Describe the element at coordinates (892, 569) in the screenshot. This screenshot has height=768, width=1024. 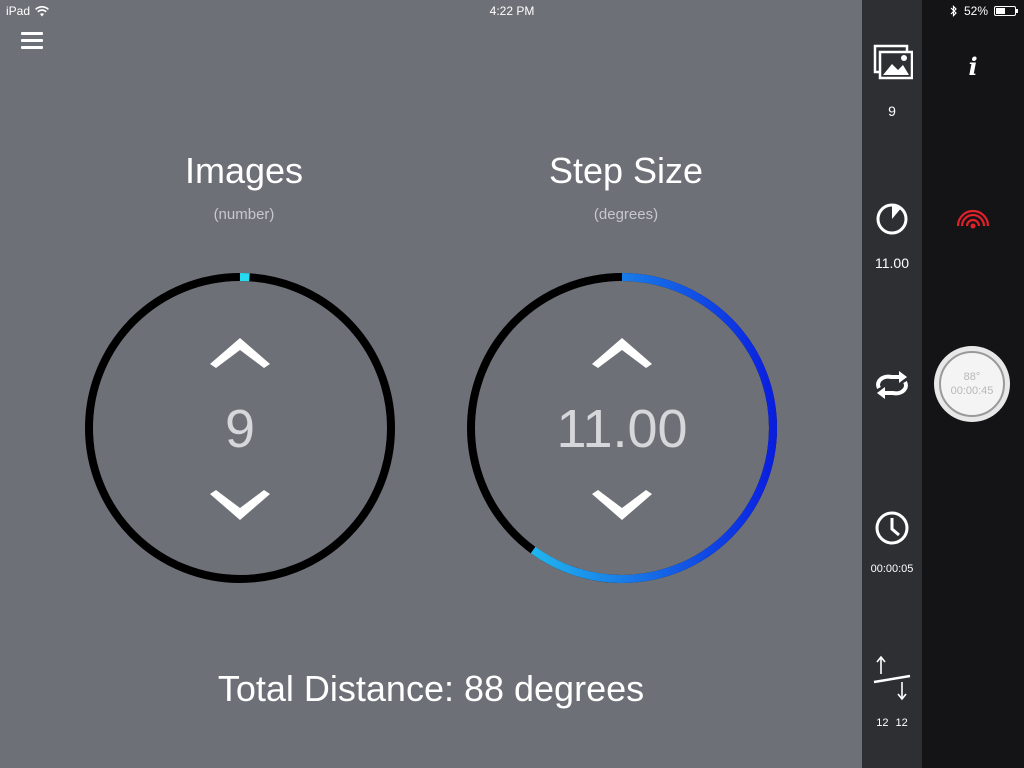
I see `toolbar-delay-value: 00:00:05` at that location.